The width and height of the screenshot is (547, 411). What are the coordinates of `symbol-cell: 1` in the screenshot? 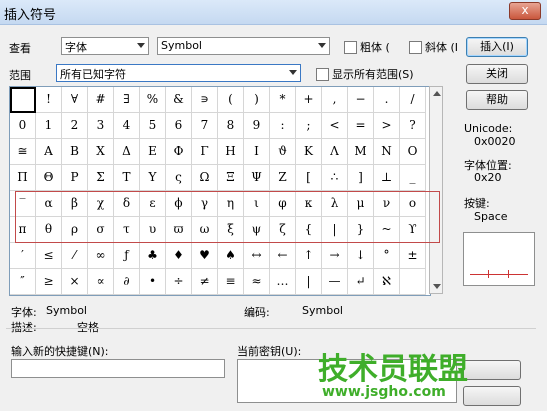 It's located at (49, 126).